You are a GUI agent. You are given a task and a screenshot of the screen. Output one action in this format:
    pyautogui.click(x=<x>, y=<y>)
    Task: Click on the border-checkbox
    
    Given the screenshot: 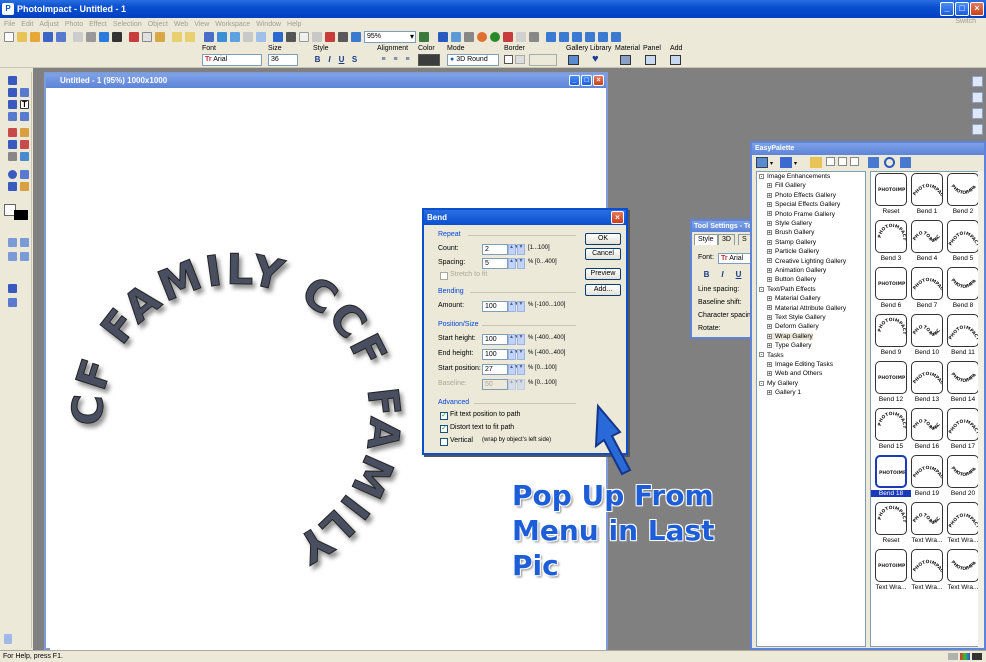 What is the action you would take?
    pyautogui.click(x=508, y=59)
    